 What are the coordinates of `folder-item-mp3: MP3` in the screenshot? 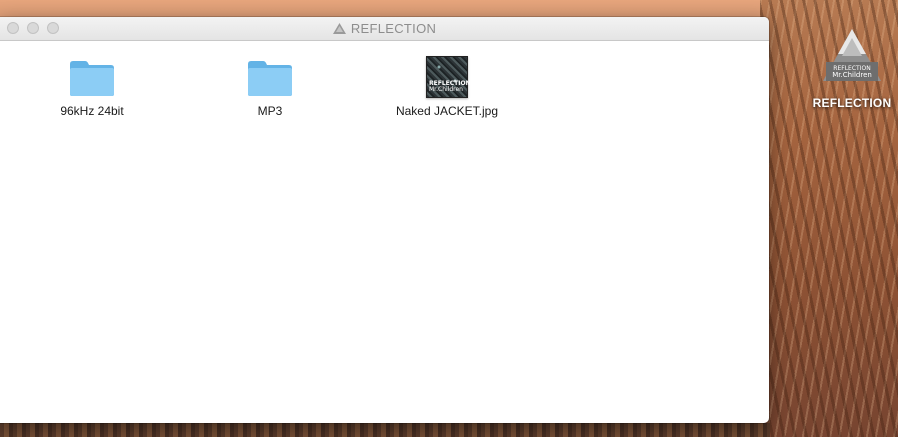 It's located at (270, 84).